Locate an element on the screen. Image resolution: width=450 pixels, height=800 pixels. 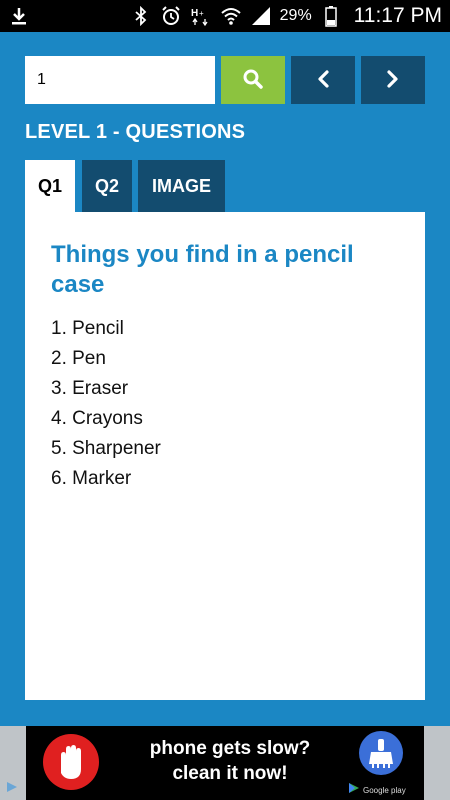
hspa-icon: H + is located at coordinates (201, 16).